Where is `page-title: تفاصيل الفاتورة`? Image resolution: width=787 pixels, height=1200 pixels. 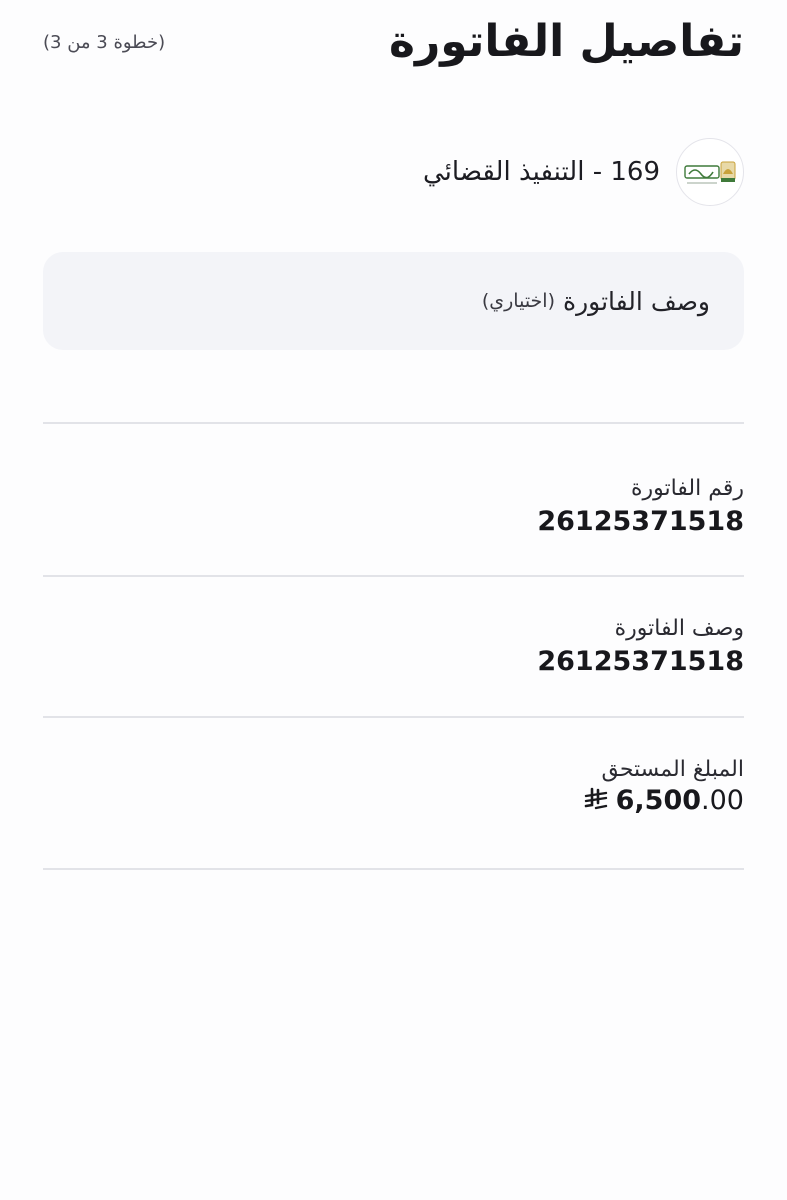
page-title: تفاصيل الفاتورة is located at coordinates (566, 41).